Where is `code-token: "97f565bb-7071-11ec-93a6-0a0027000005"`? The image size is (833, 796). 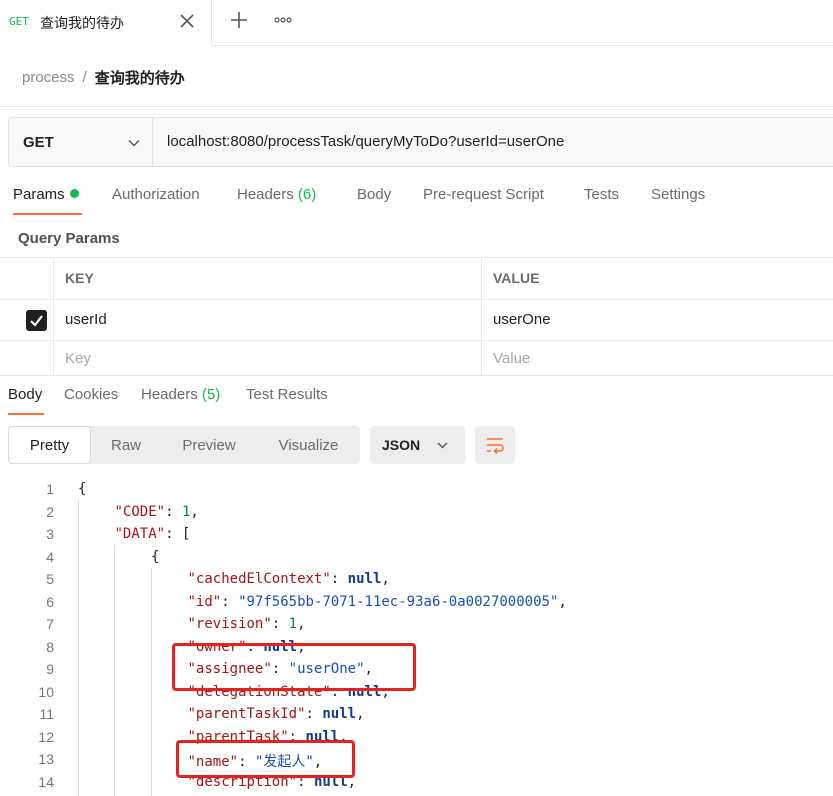
code-token: "97f565bb-7071-11ec-93a6-0a0027000005" is located at coordinates (398, 601).